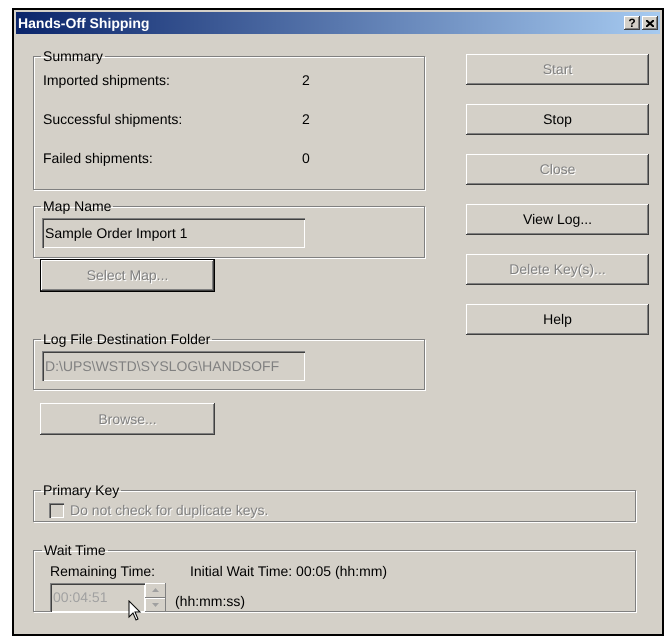 The height and width of the screenshot is (638, 666). What do you see at coordinates (210, 601) in the screenshot?
I see `time-format-label: (hh:mm:ss)` at bounding box center [210, 601].